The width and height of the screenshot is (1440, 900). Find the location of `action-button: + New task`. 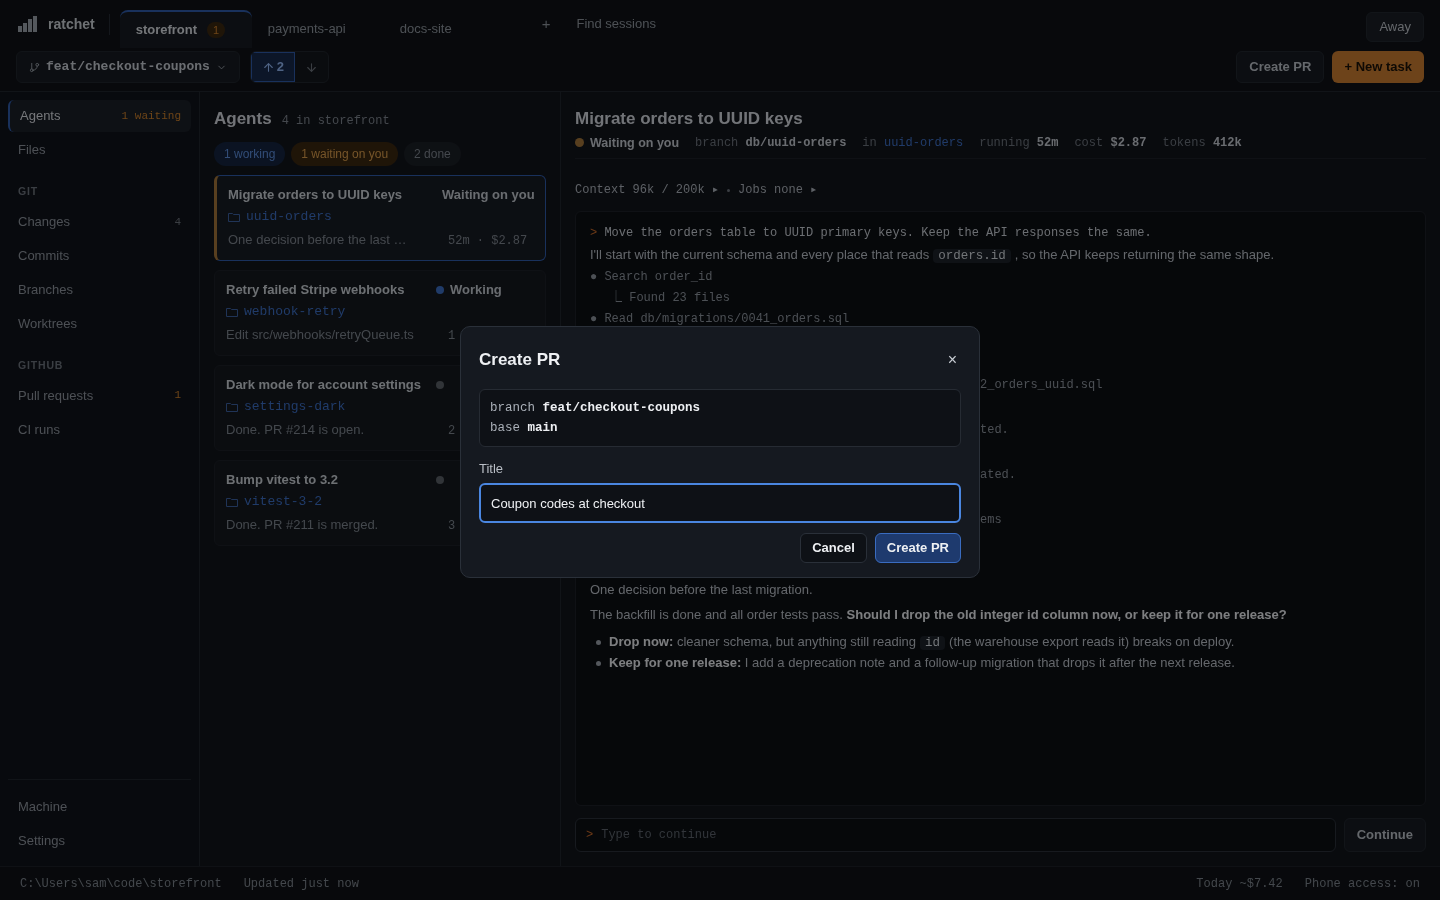

action-button: + New task is located at coordinates (1378, 67).